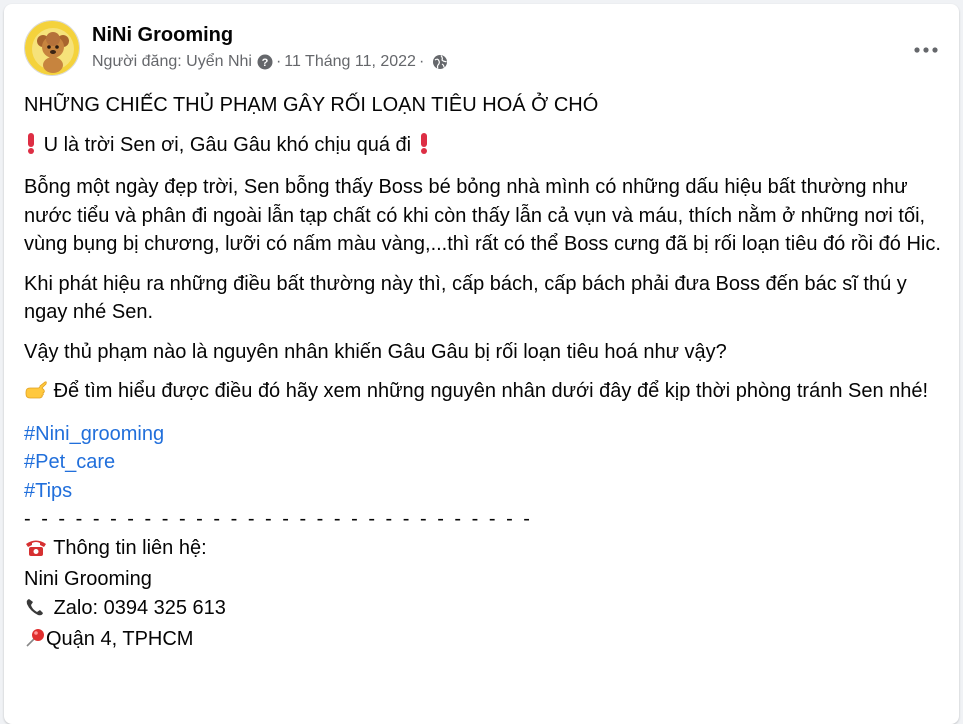 Image resolution: width=963 pixels, height=724 pixels. Describe the element at coordinates (130, 547) in the screenshot. I see `contact-heading: Thông tin liên hệ:` at that location.